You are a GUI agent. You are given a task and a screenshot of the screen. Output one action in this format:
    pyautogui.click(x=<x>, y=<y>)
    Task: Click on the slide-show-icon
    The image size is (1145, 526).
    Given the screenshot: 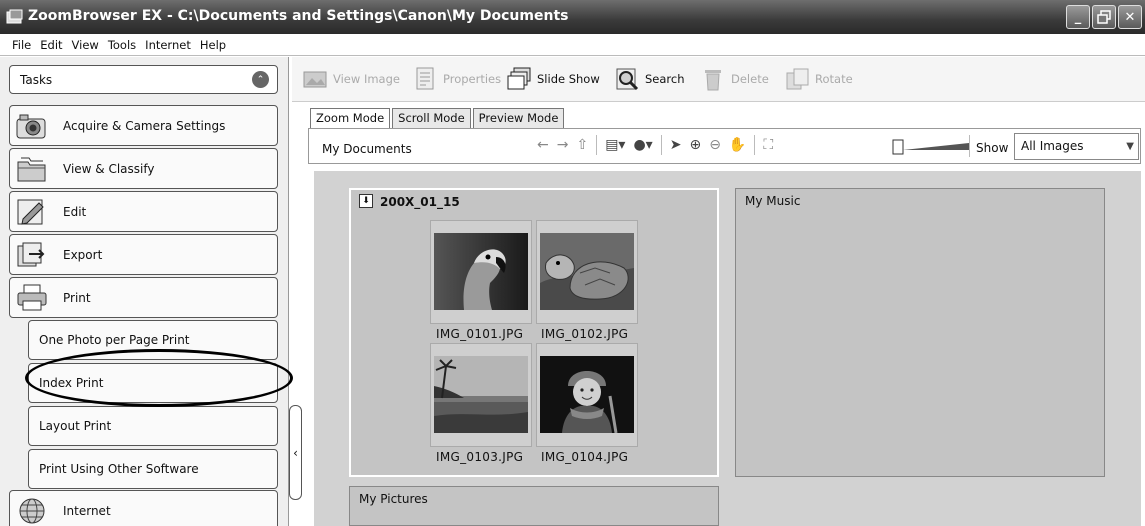 What is the action you would take?
    pyautogui.click(x=519, y=78)
    